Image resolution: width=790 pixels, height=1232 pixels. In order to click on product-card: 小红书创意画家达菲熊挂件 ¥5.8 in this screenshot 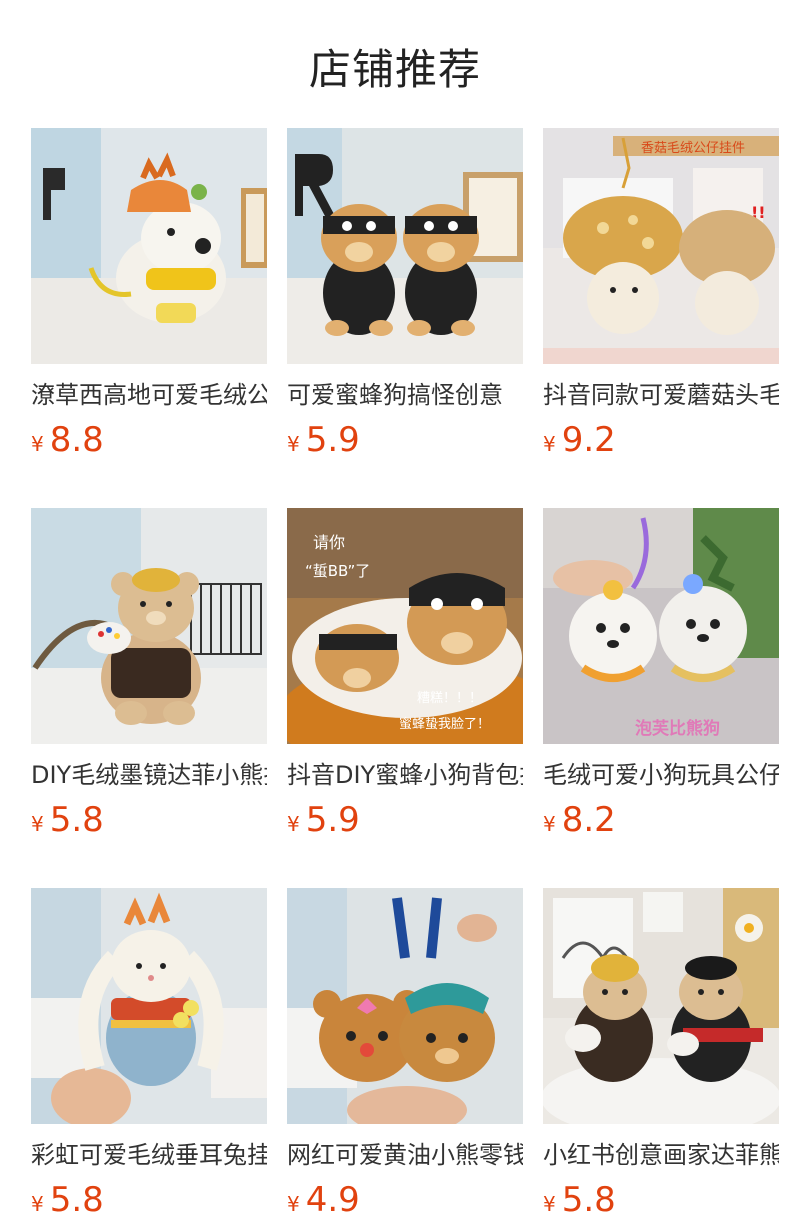, I will do `click(661, 1054)`.